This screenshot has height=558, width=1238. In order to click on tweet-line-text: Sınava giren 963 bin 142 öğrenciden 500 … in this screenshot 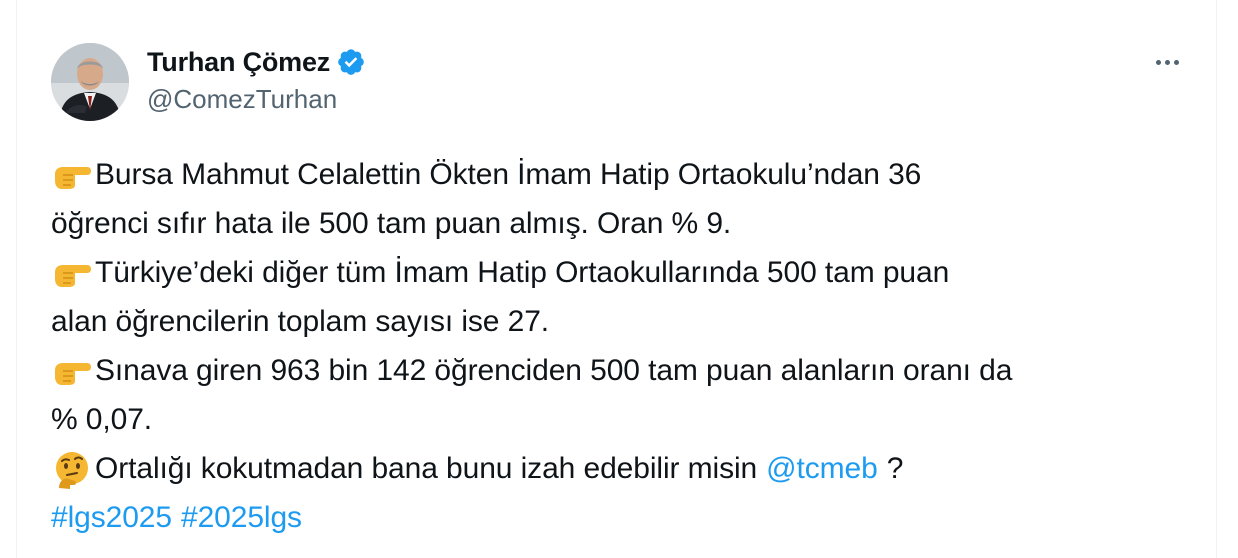, I will do `click(554, 370)`.